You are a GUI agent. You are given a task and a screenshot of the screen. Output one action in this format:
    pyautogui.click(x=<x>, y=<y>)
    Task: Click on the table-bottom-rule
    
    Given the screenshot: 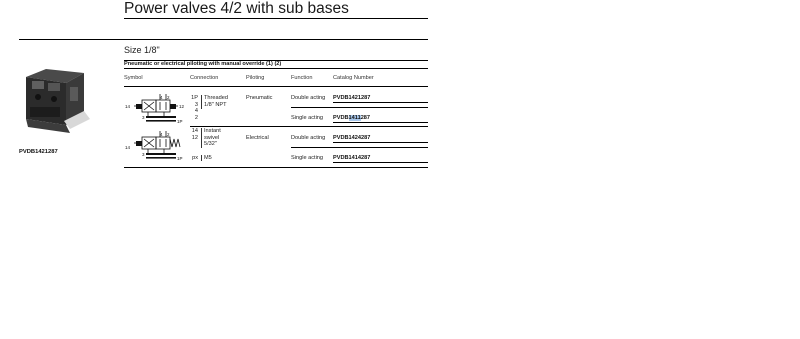 What is the action you would take?
    pyautogui.click(x=276, y=167)
    